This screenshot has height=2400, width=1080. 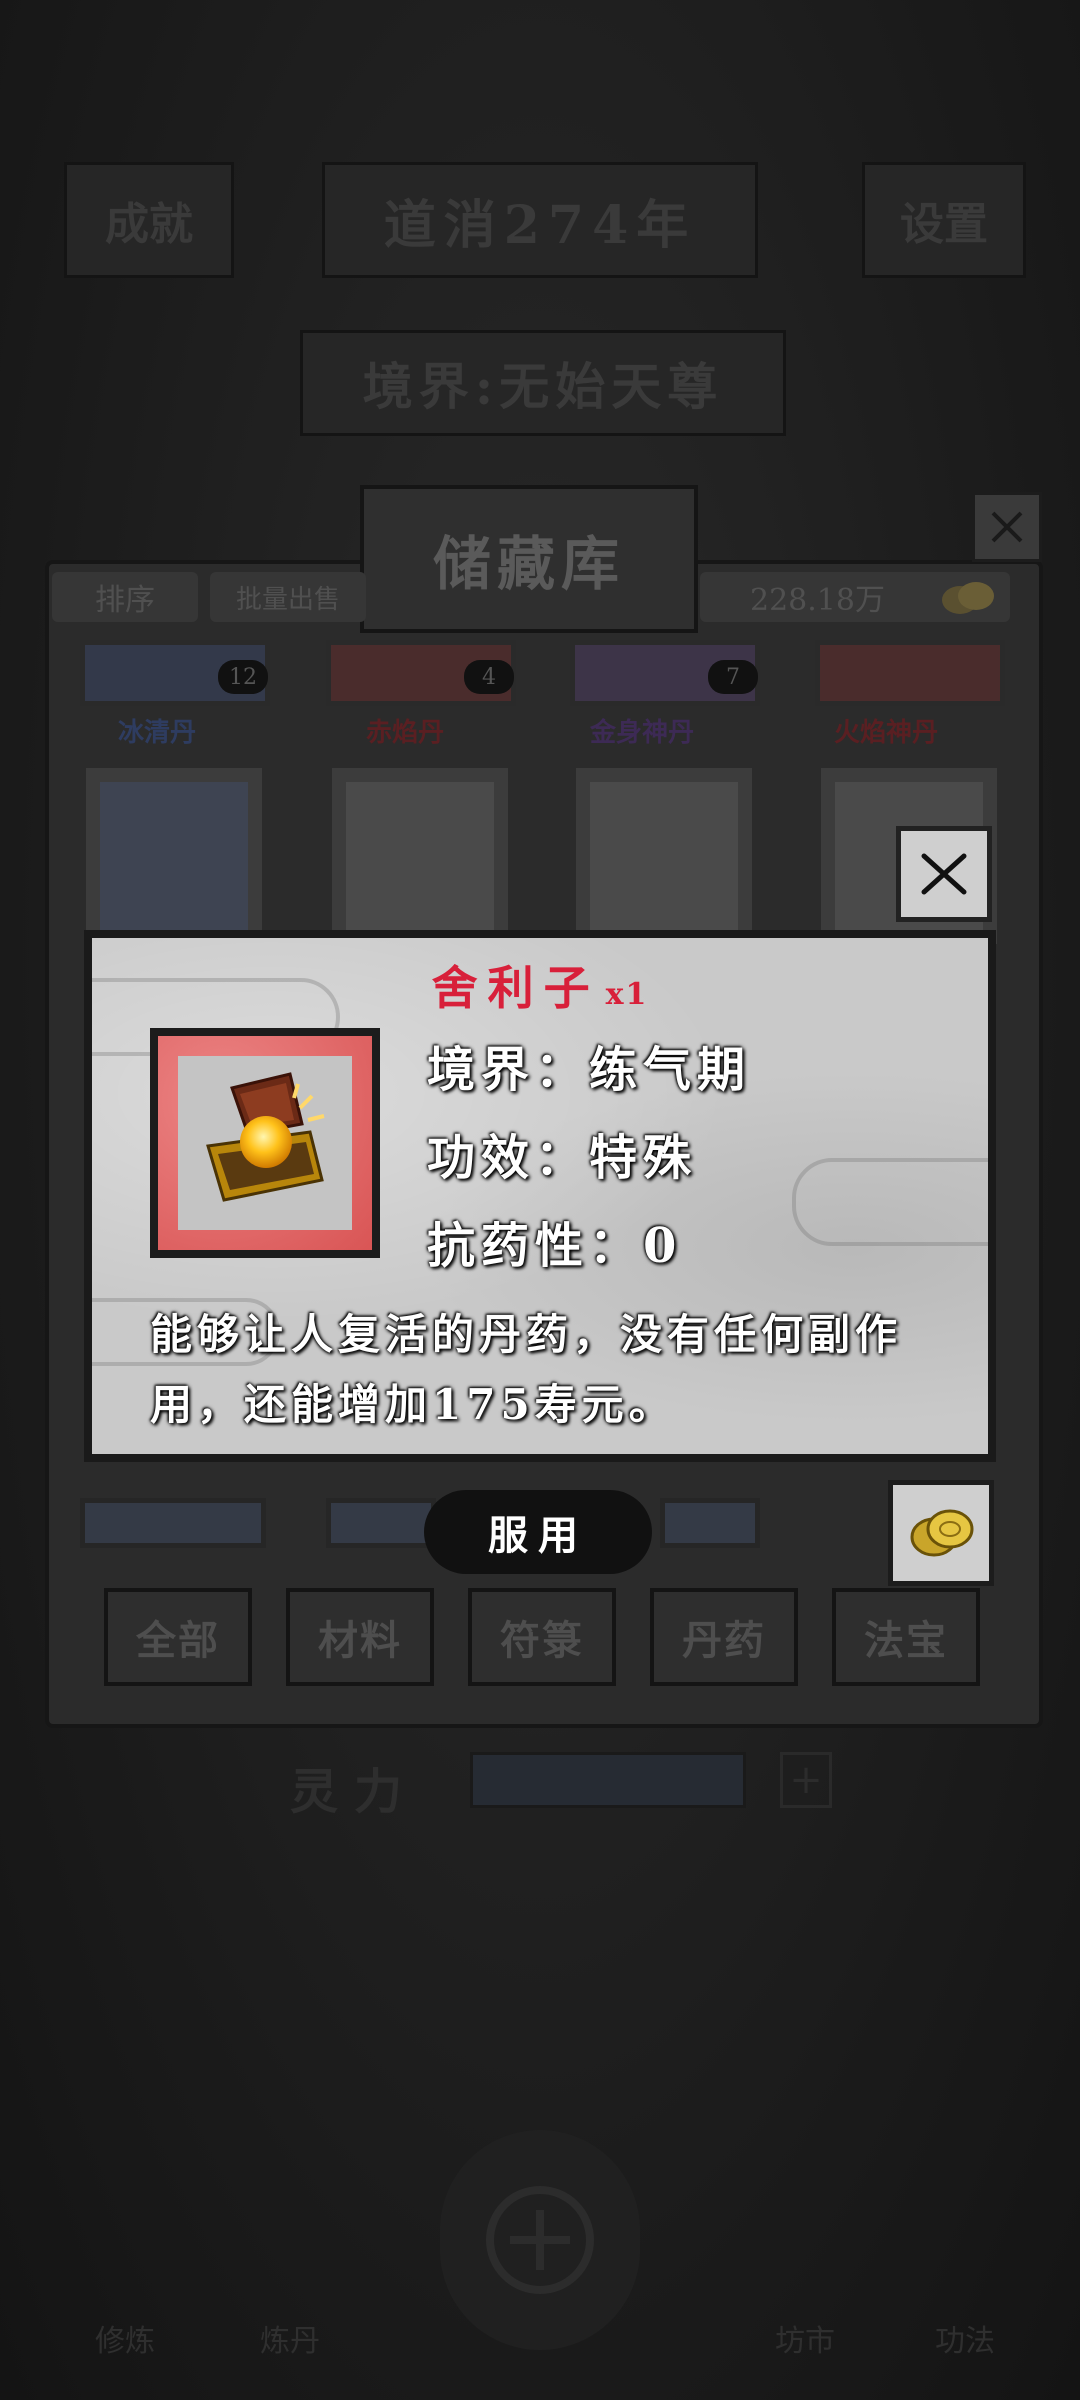 What do you see at coordinates (906, 1637) in the screenshot?
I see `tab-artifacts: 法宝` at bounding box center [906, 1637].